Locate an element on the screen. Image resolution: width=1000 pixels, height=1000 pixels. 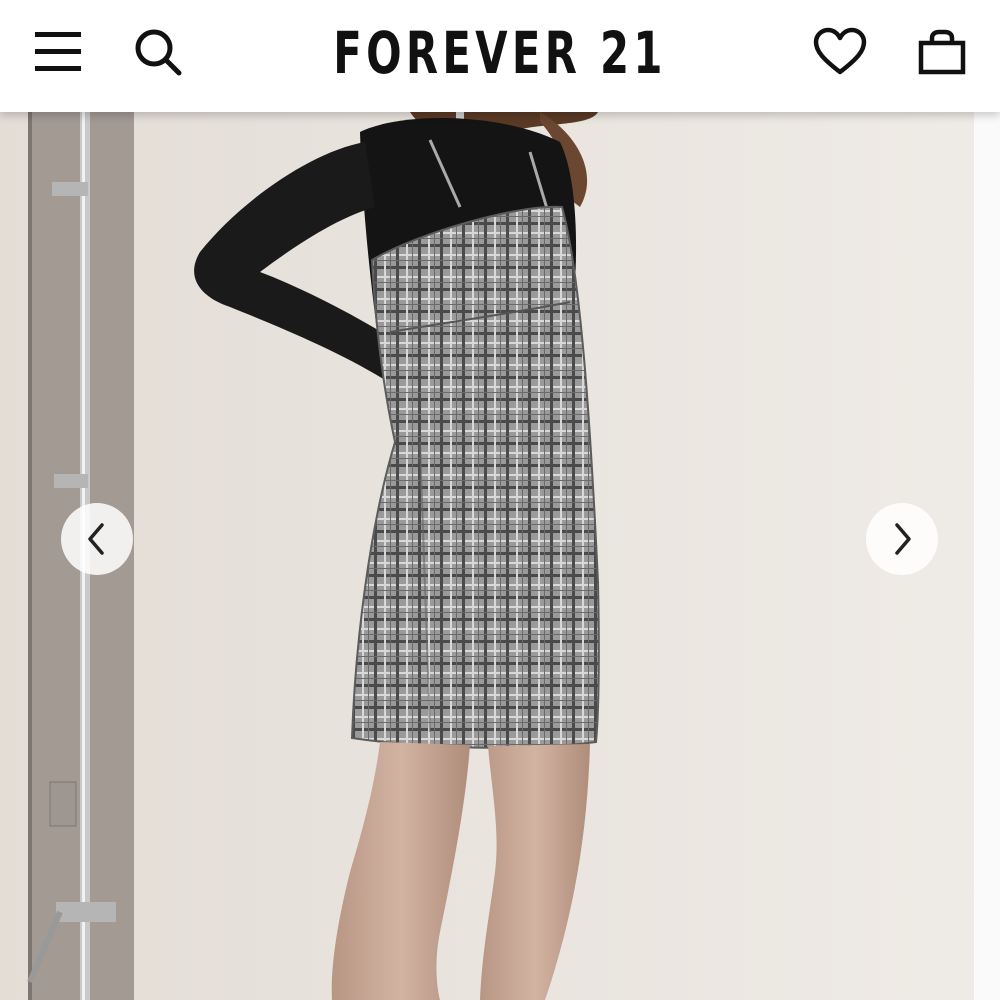
search-icon is located at coordinates (158, 52).